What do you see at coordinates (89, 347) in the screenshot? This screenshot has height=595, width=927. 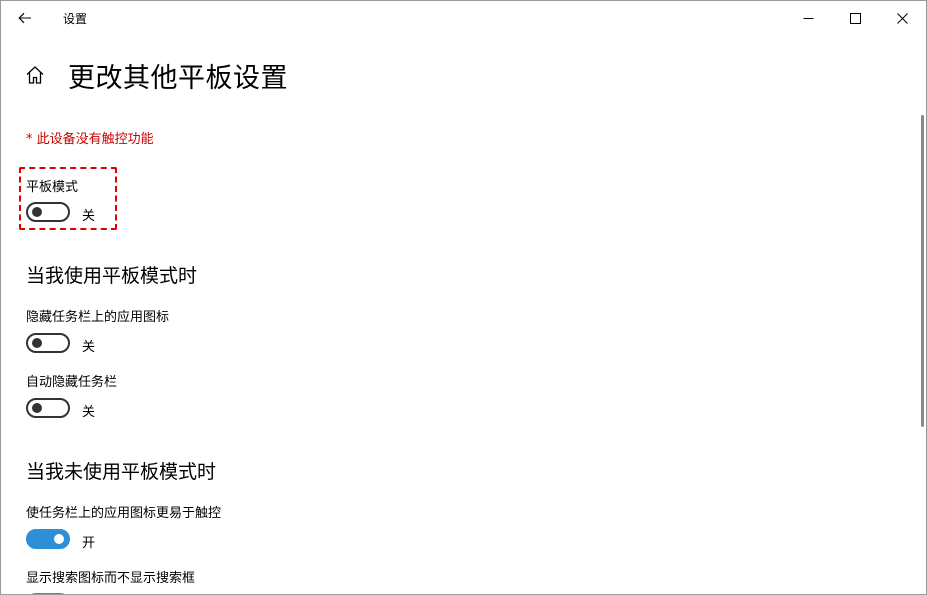 I see `hide-app-icons-state: 关` at bounding box center [89, 347].